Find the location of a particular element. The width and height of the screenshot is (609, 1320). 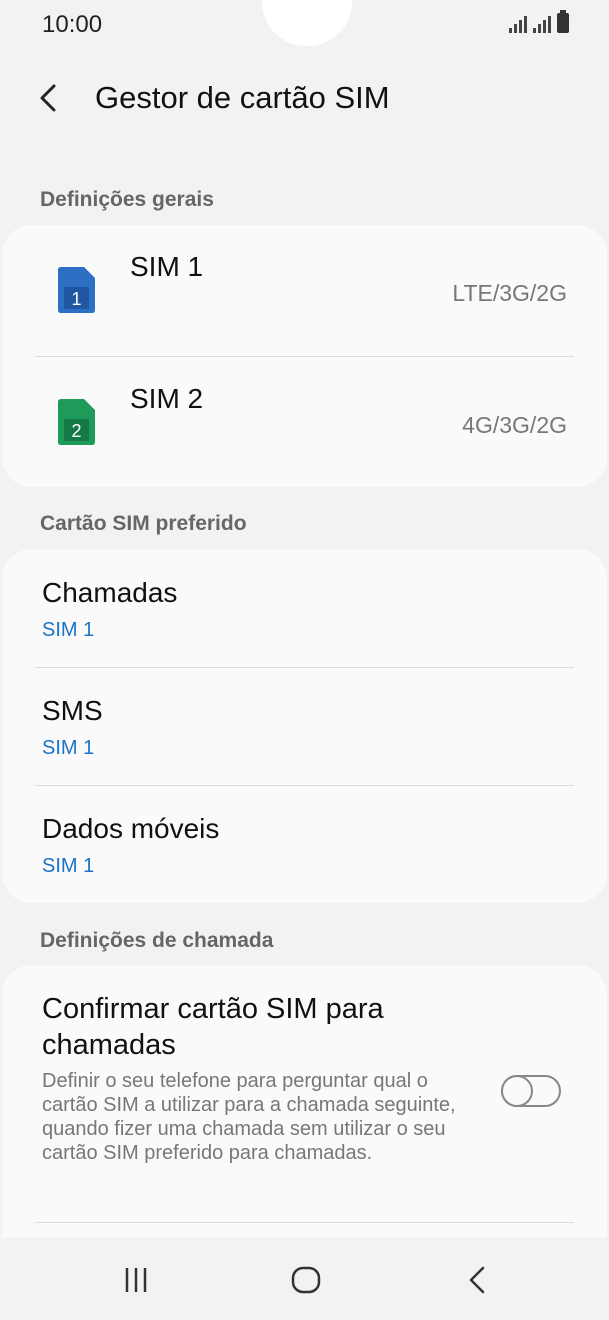

recent-apps-icon is located at coordinates (136, 1280).